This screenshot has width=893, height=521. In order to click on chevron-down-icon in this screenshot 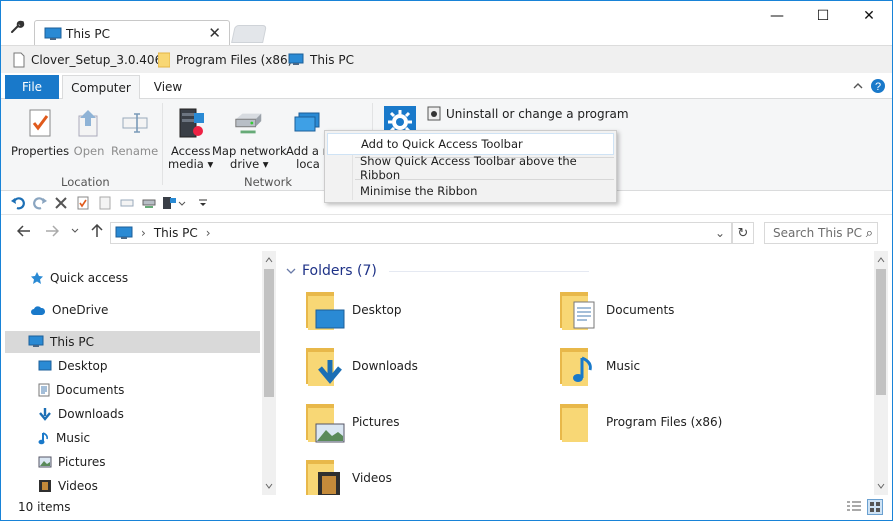, I will do `click(75, 230)`.